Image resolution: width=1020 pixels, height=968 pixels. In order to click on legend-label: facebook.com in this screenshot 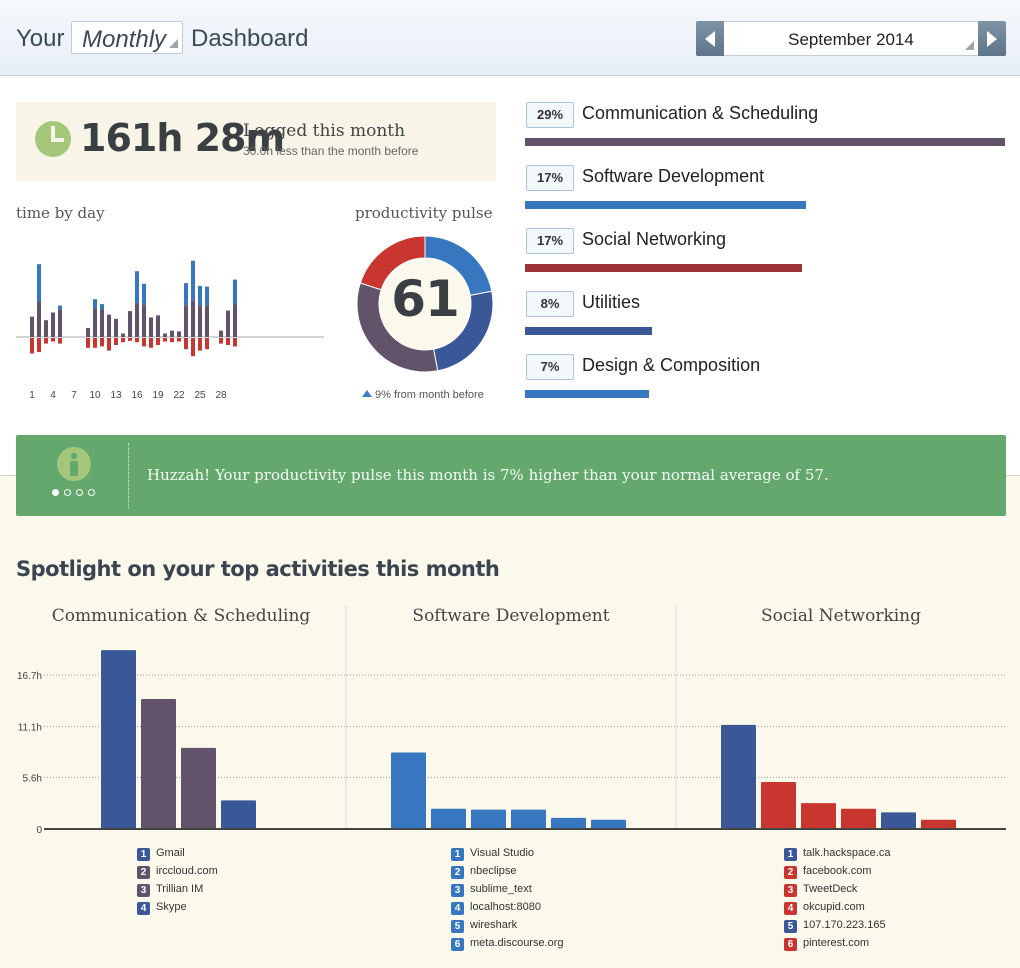, I will do `click(837, 871)`.